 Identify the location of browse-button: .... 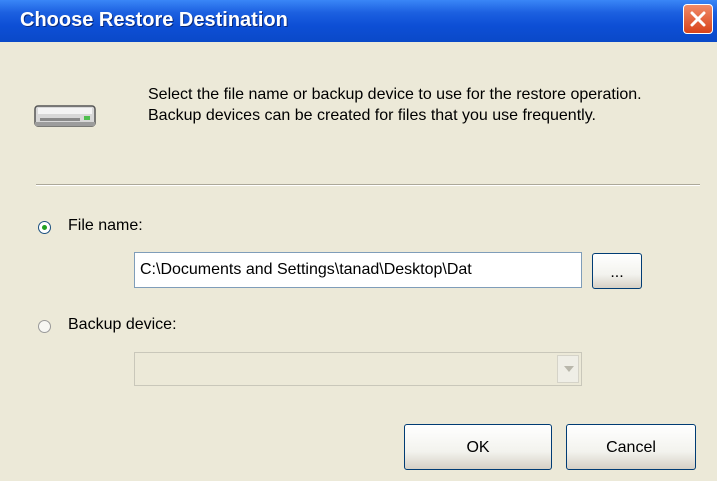
(617, 271).